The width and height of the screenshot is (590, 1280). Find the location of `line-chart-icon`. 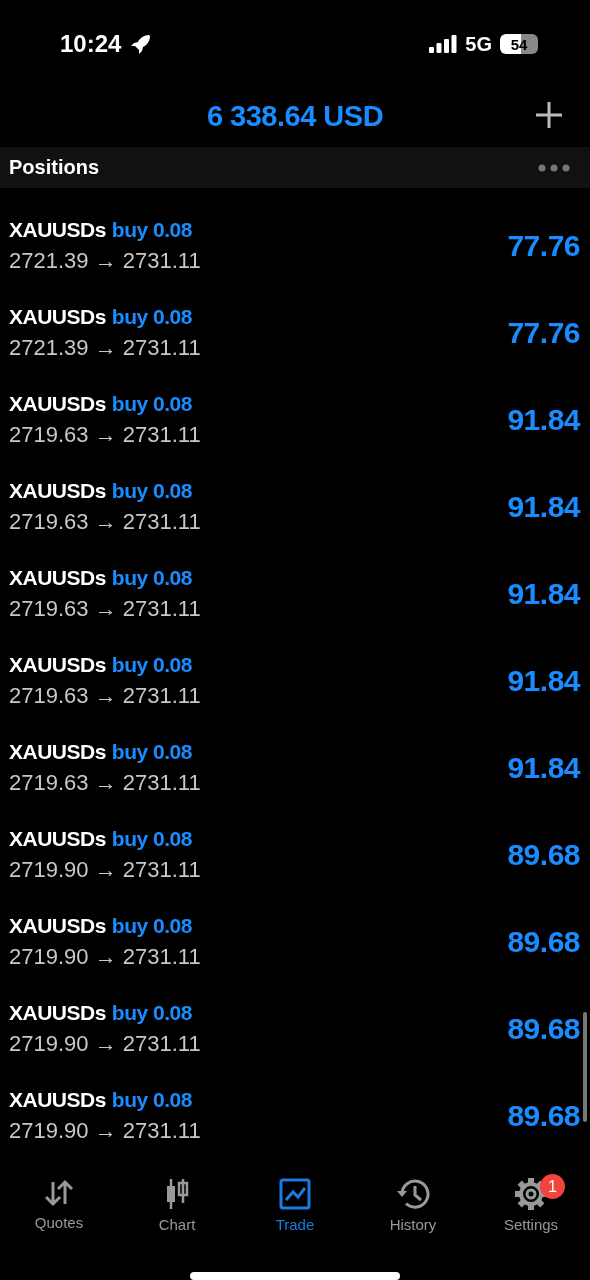

line-chart-icon is located at coordinates (295, 1194).